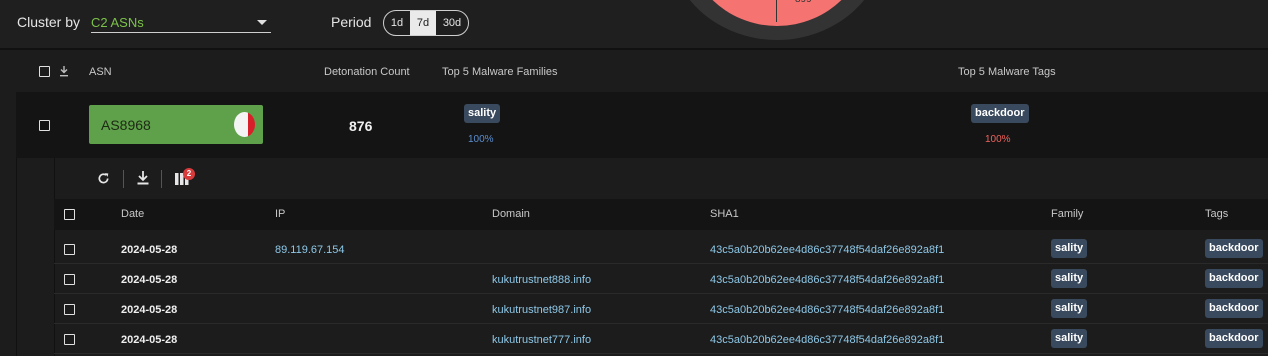 The image size is (1268, 356). What do you see at coordinates (803, 2) in the screenshot?
I see `pie-slice-label: 899` at bounding box center [803, 2].